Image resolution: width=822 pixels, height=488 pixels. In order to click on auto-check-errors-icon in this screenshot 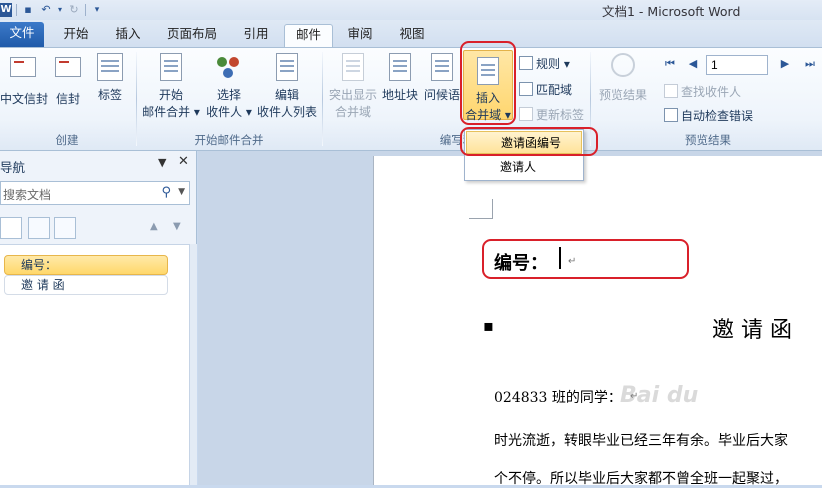, I will do `click(671, 115)`.